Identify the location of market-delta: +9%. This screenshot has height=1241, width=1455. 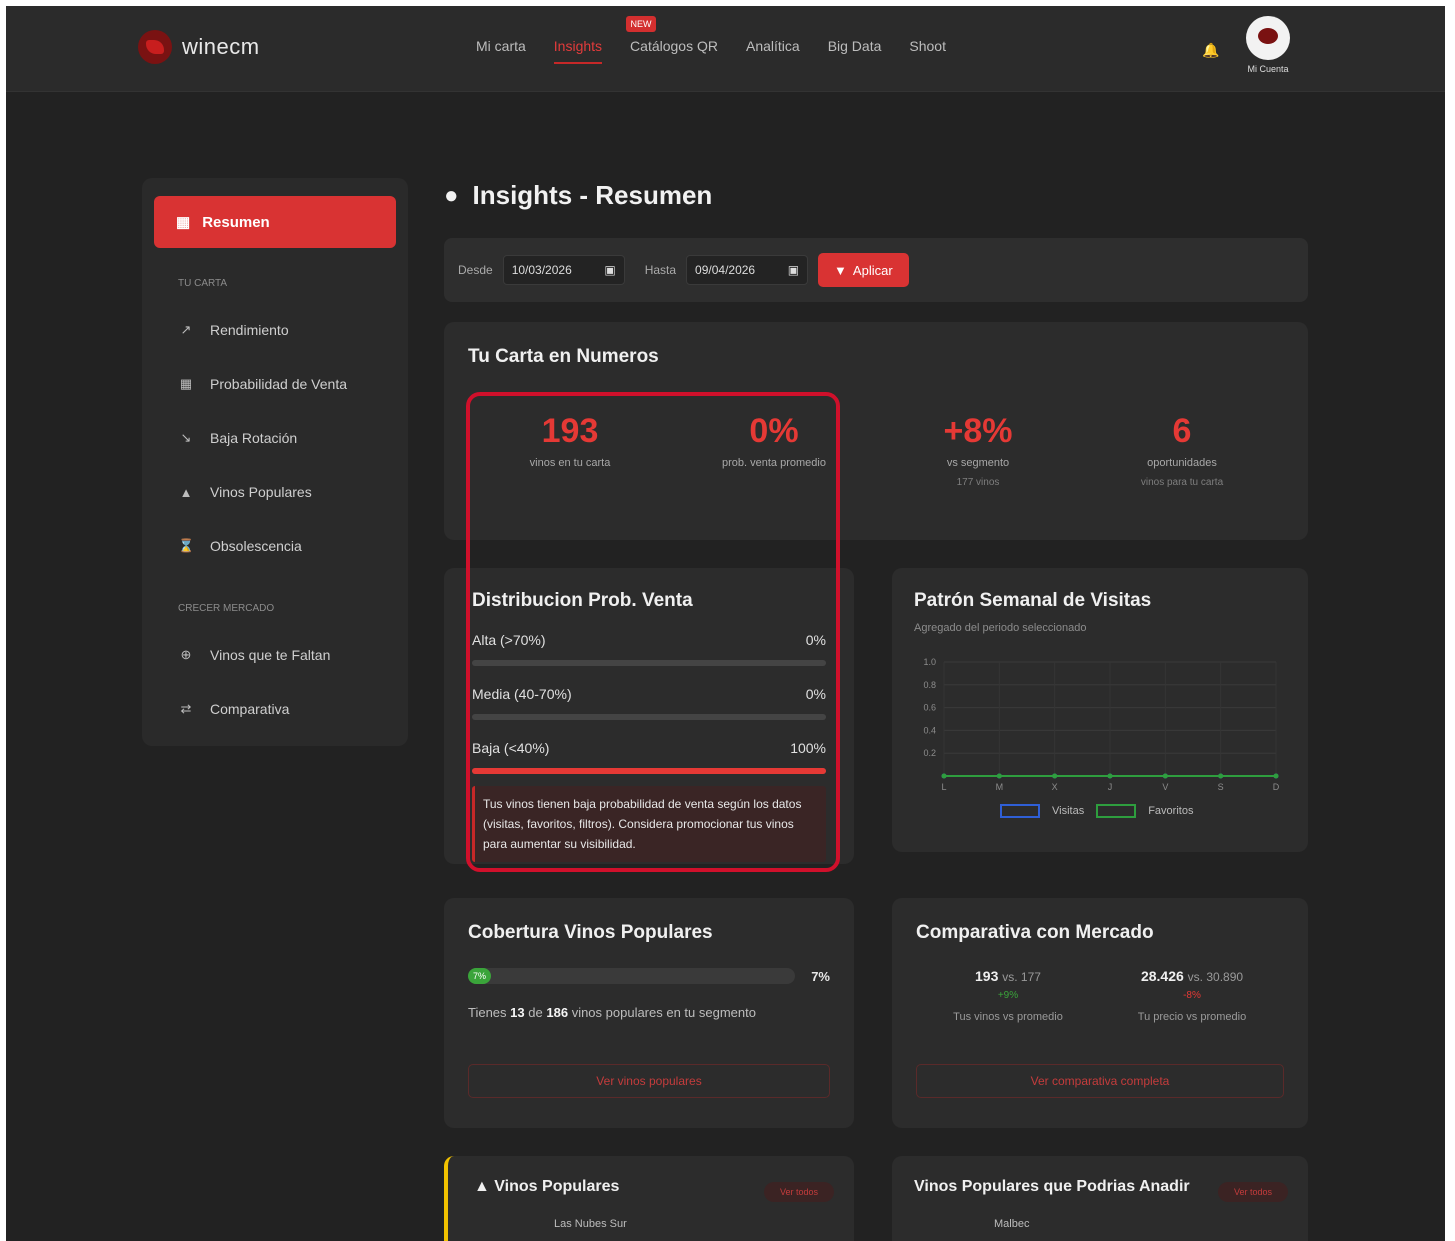
(1008, 995).